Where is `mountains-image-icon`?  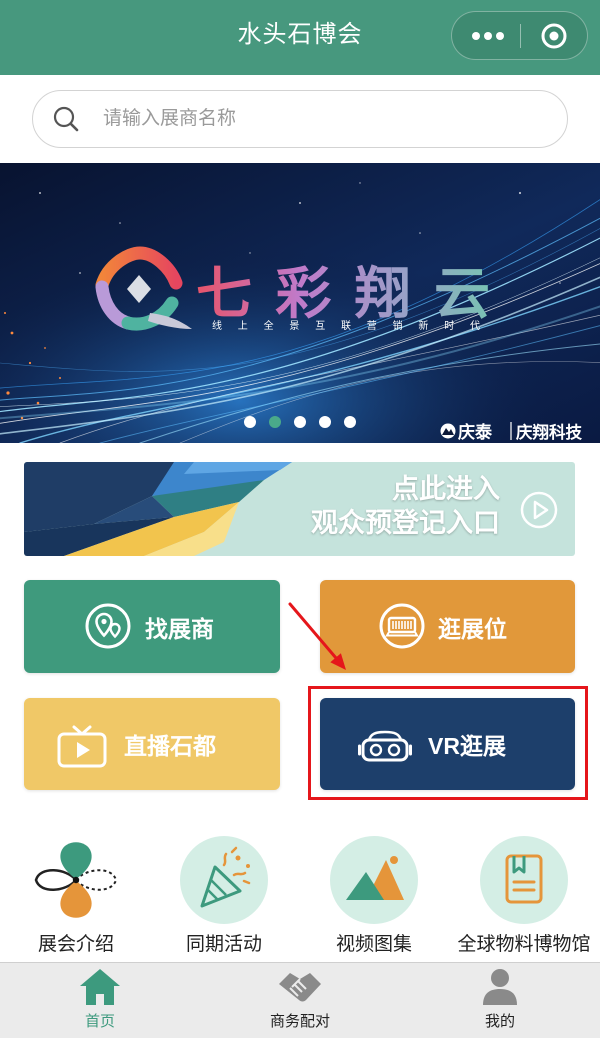
mountains-image-icon is located at coordinates (374, 880).